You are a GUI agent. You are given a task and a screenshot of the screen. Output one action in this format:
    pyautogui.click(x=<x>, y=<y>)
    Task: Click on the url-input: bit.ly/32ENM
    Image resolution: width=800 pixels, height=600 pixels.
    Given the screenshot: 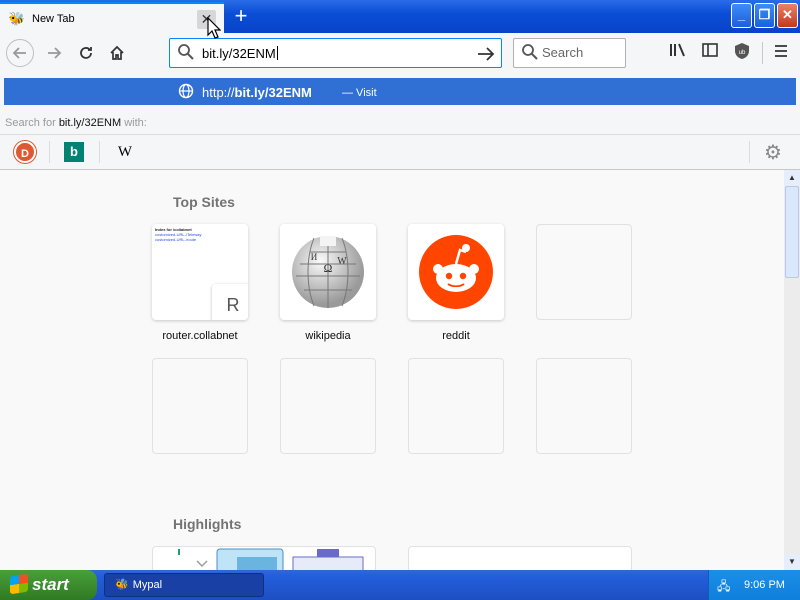 What is the action you would take?
    pyautogui.click(x=240, y=53)
    